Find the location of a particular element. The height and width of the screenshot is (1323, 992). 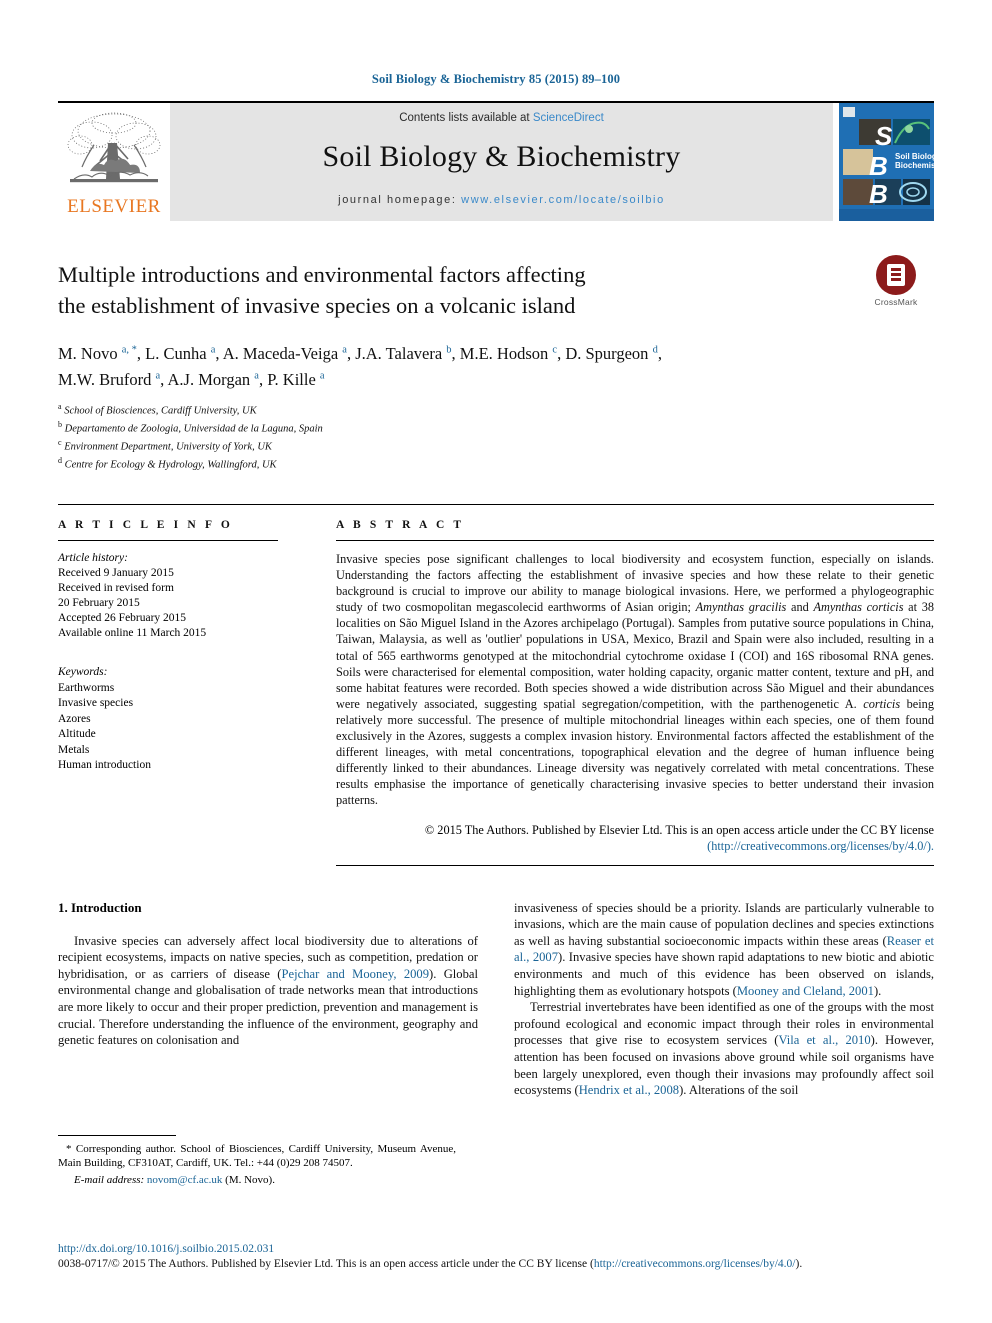

elsevier-logo: ELSEVIER is located at coordinates (114, 162).